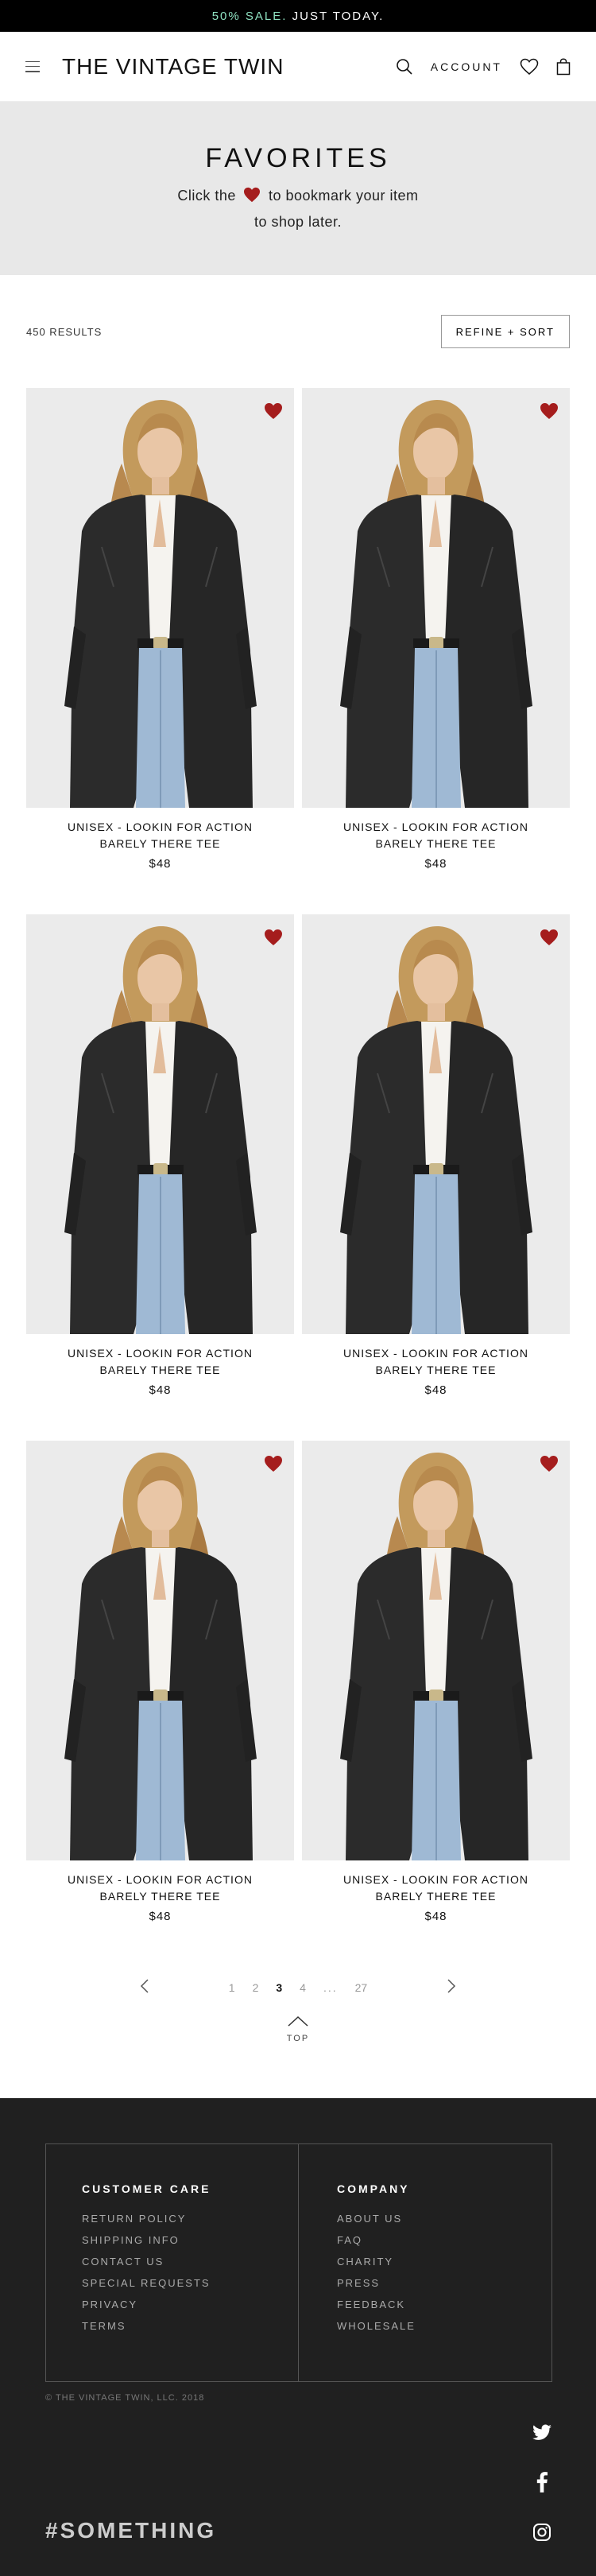  Describe the element at coordinates (125, 2398) in the screenshot. I see `copyright: © THE VINTAGE TWIN, LLC. 2018` at that location.